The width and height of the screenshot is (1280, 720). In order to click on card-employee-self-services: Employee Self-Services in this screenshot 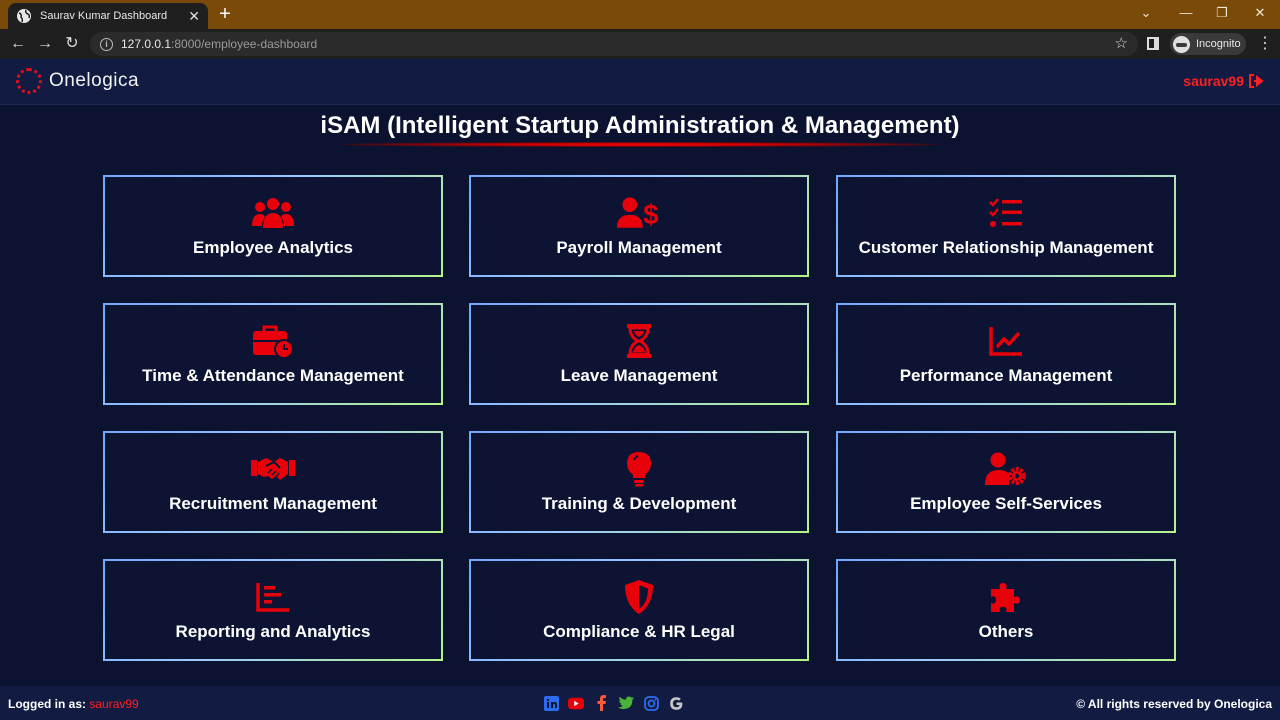, I will do `click(1006, 482)`.